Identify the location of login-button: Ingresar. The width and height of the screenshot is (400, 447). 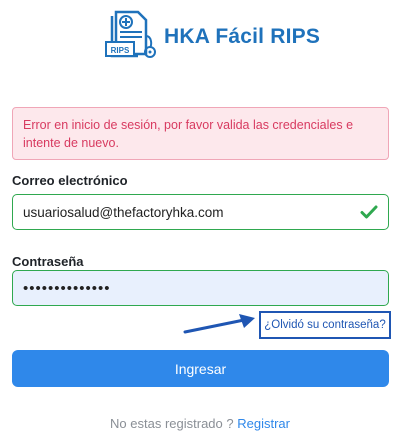
(200, 368).